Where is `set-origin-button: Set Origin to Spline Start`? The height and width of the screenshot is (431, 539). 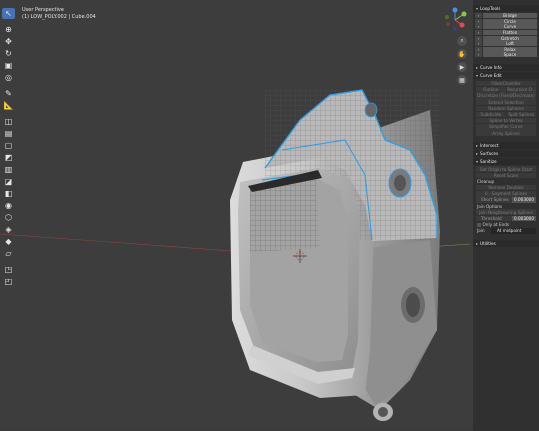 set-origin-button: Set Origin to Spline Start is located at coordinates (506, 169).